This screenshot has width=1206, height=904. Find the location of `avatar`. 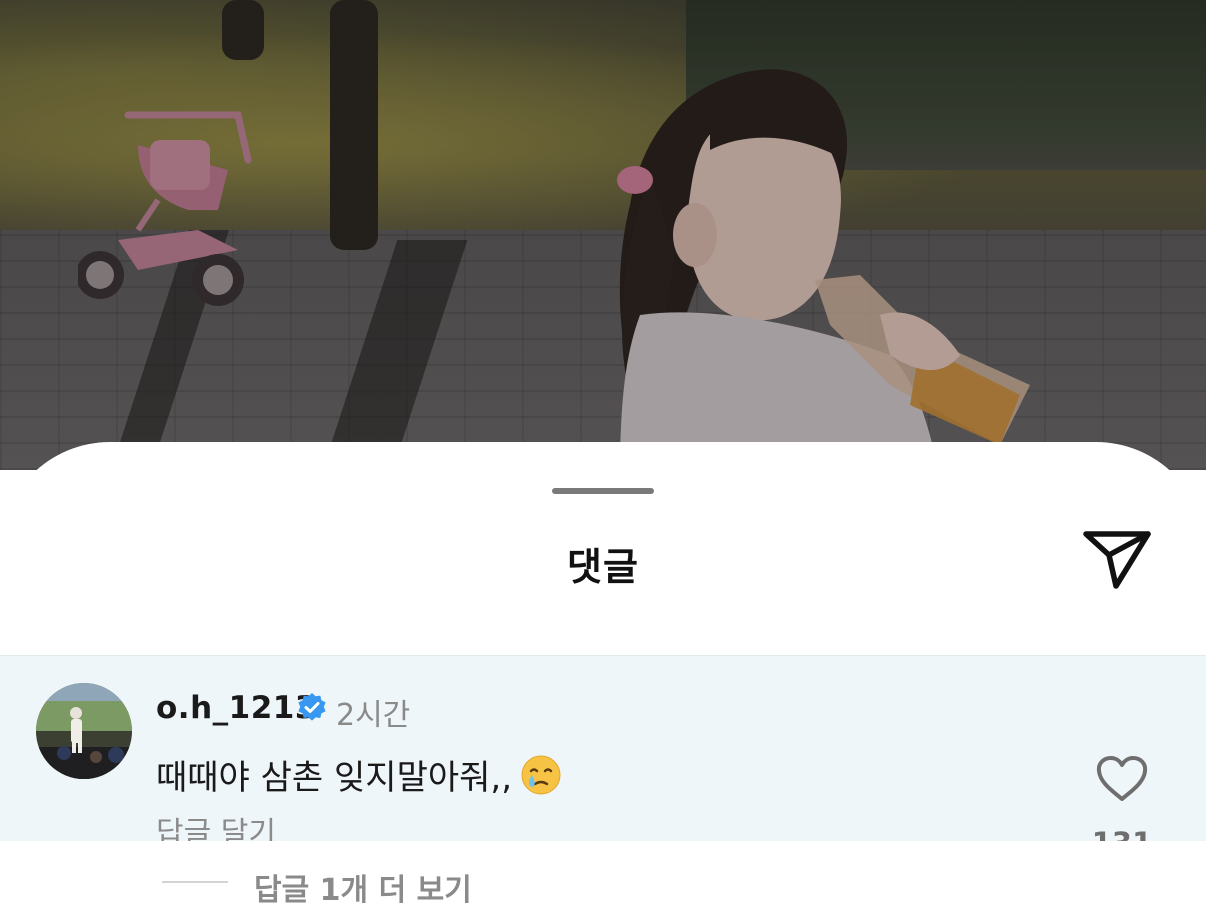

avatar is located at coordinates (84, 731).